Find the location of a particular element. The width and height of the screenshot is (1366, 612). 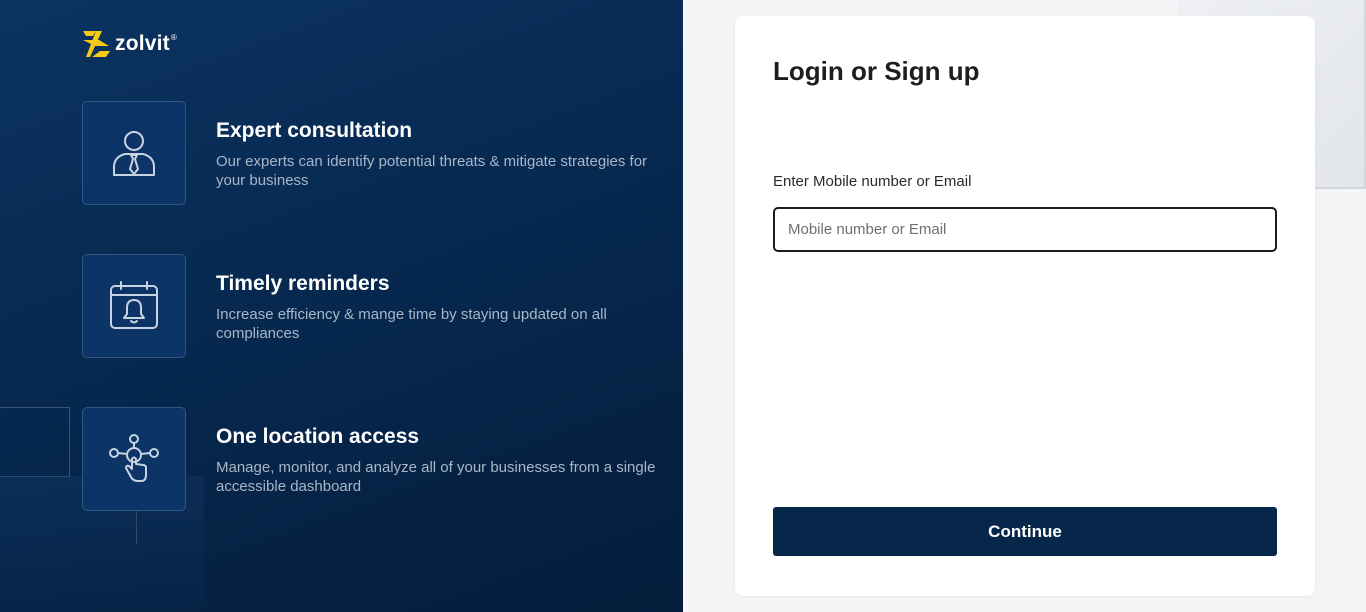

expert-person-icon is located at coordinates (134, 153).